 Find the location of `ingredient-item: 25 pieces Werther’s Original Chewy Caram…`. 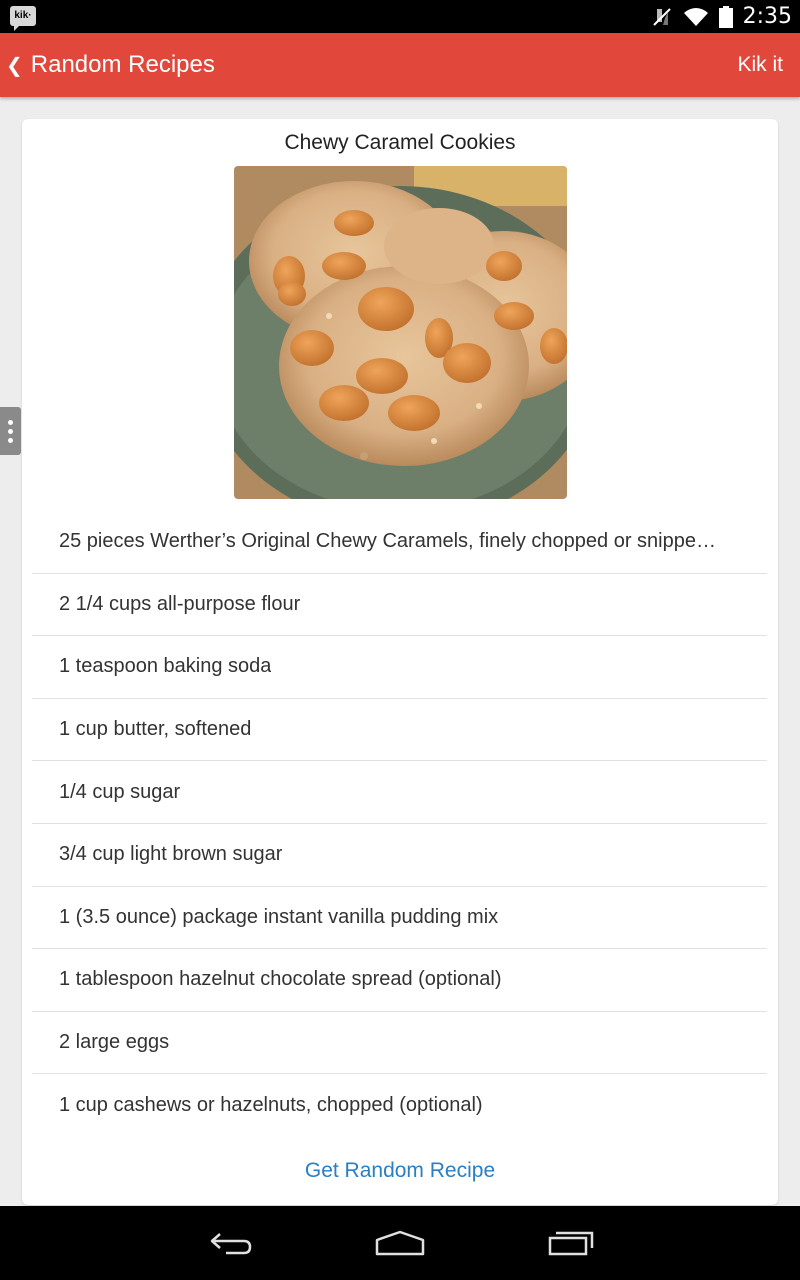

ingredient-item: 25 pieces Werther’s Original Chewy Caram… is located at coordinates (399, 542).